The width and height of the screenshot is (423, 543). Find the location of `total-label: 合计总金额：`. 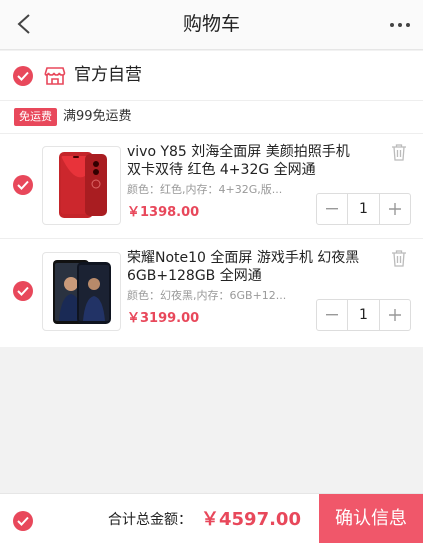

total-label: 合计总金额： is located at coordinates (150, 520).